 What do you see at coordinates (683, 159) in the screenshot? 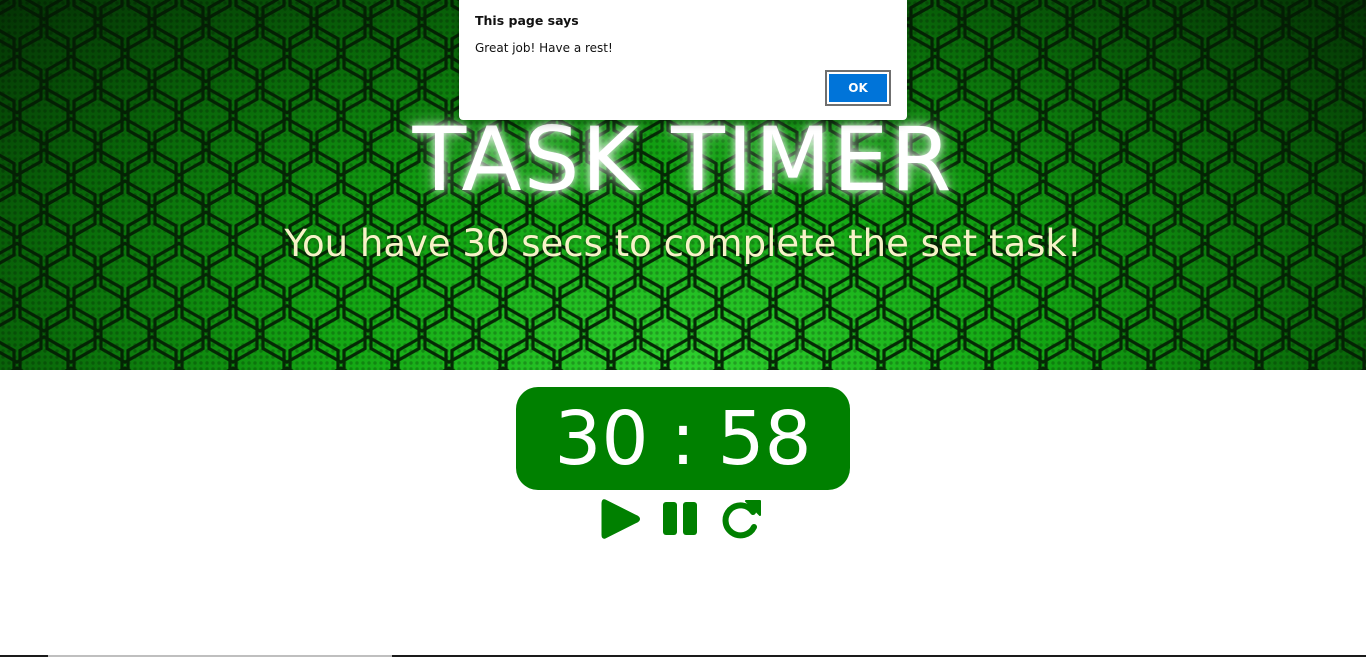
I see `page-title: TASK TIMER` at bounding box center [683, 159].